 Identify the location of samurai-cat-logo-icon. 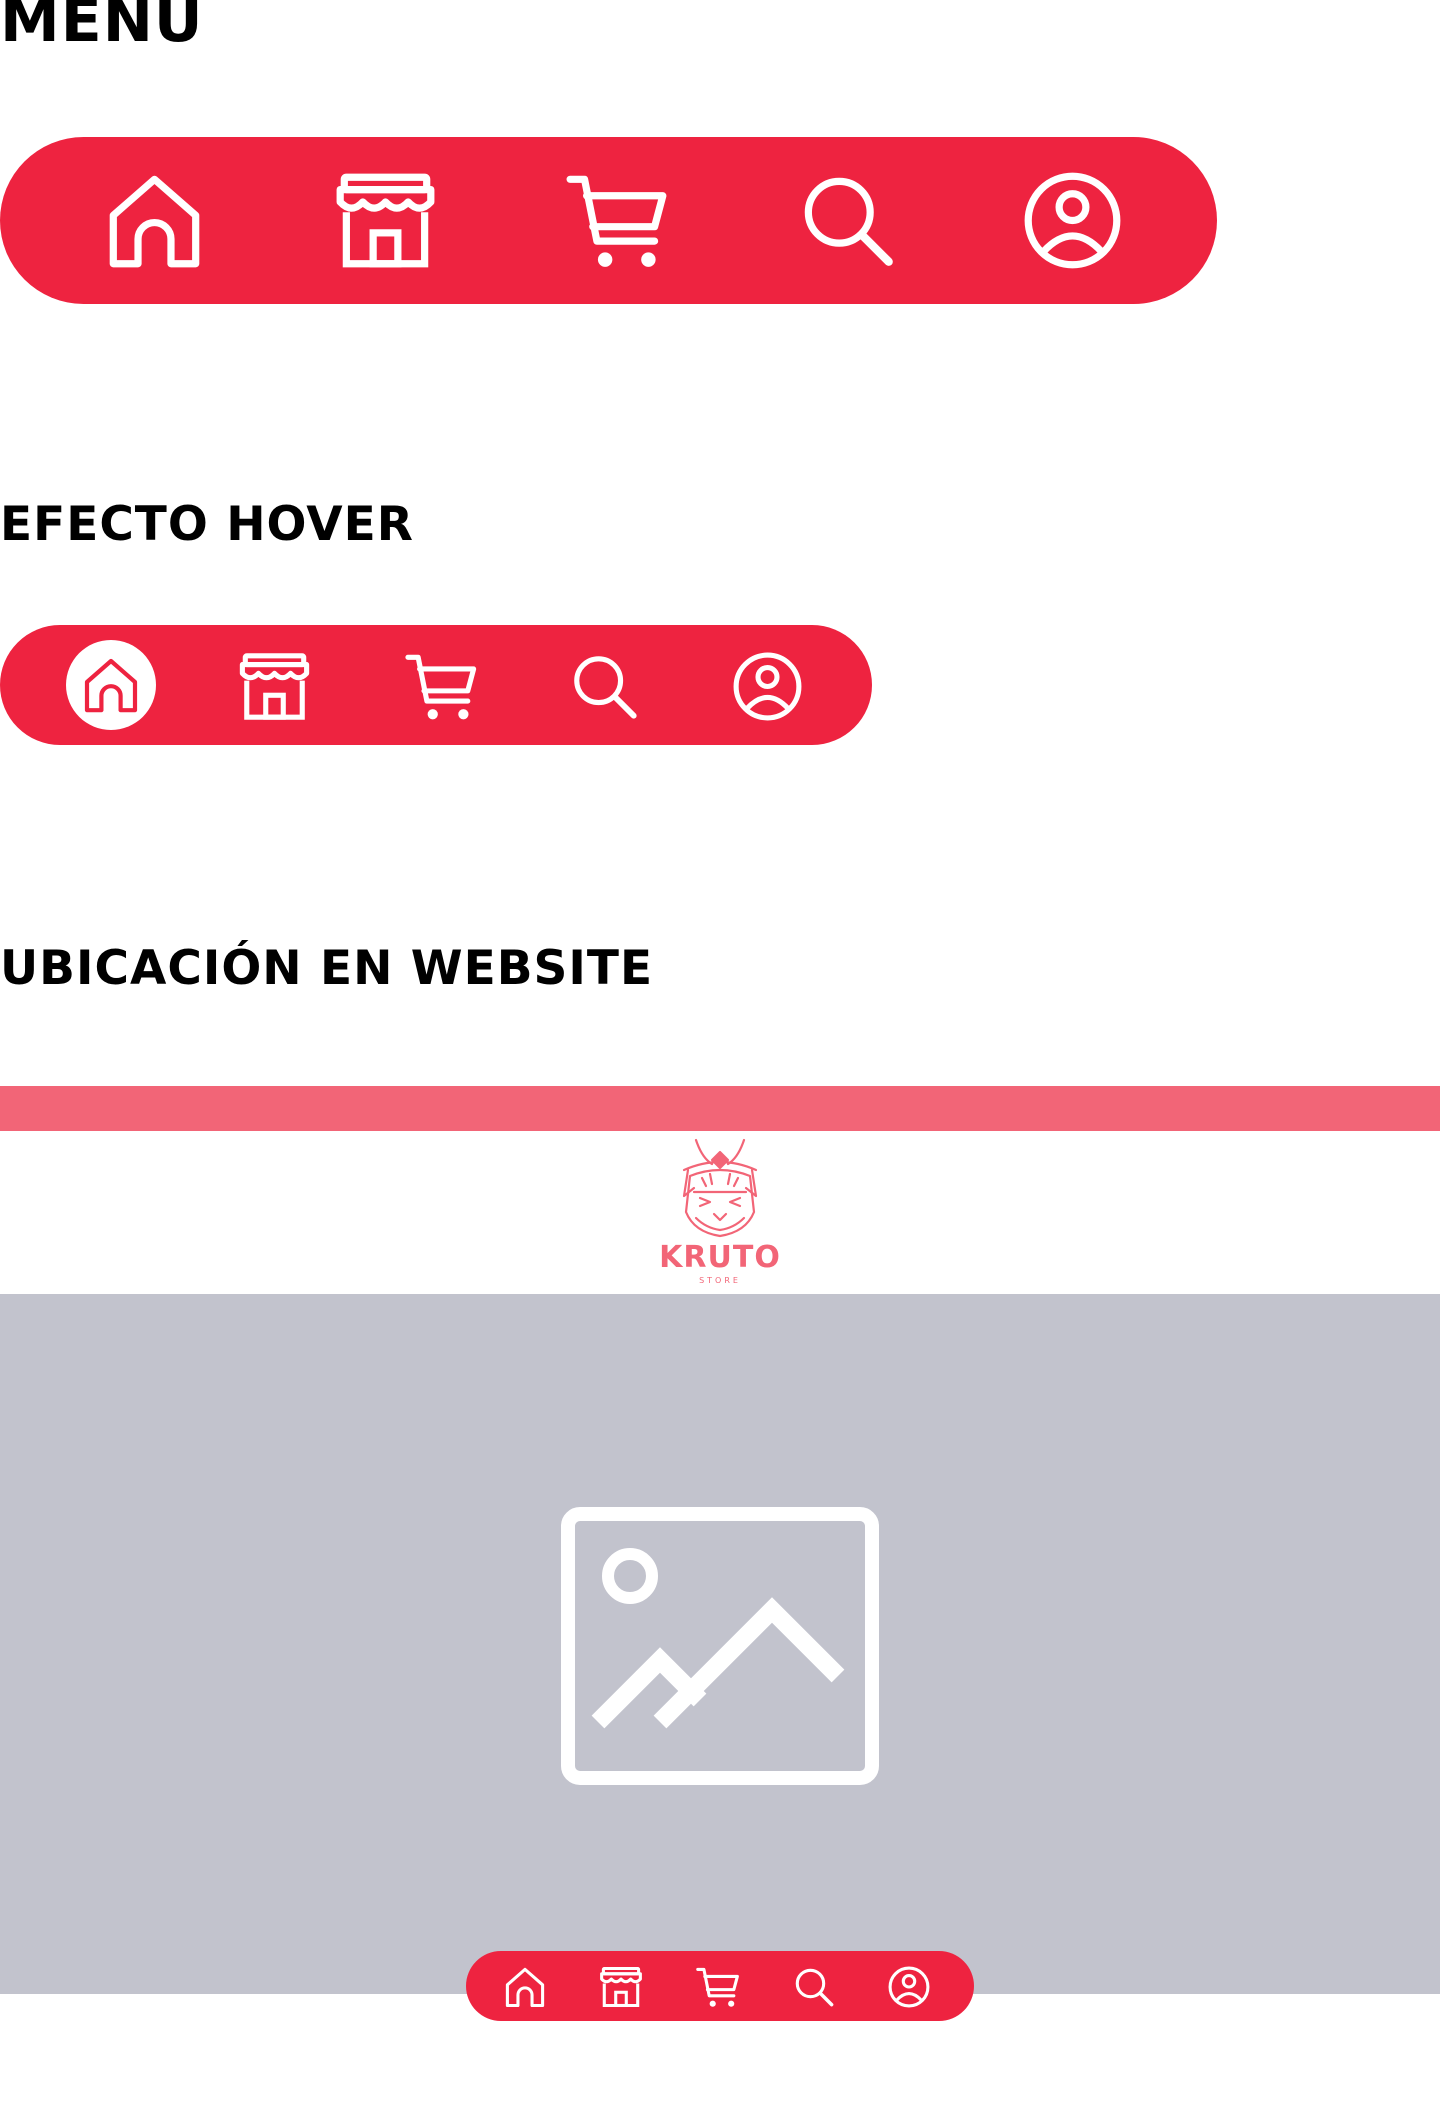
(720, 1188).